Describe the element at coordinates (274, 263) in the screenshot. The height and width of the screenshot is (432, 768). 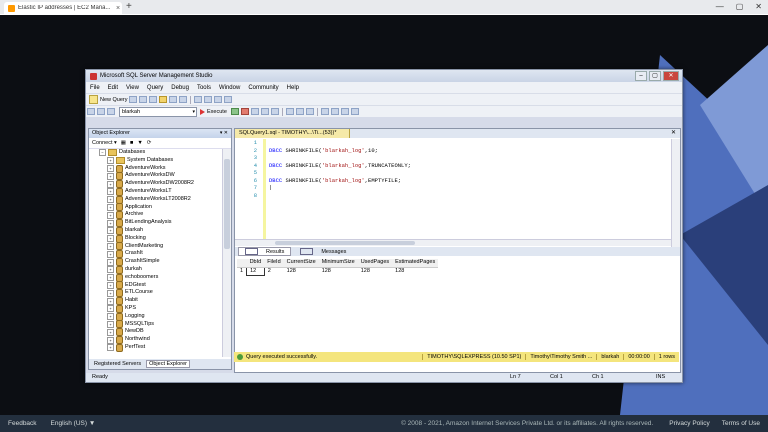
I see `grid-column-header: FileId` at that location.